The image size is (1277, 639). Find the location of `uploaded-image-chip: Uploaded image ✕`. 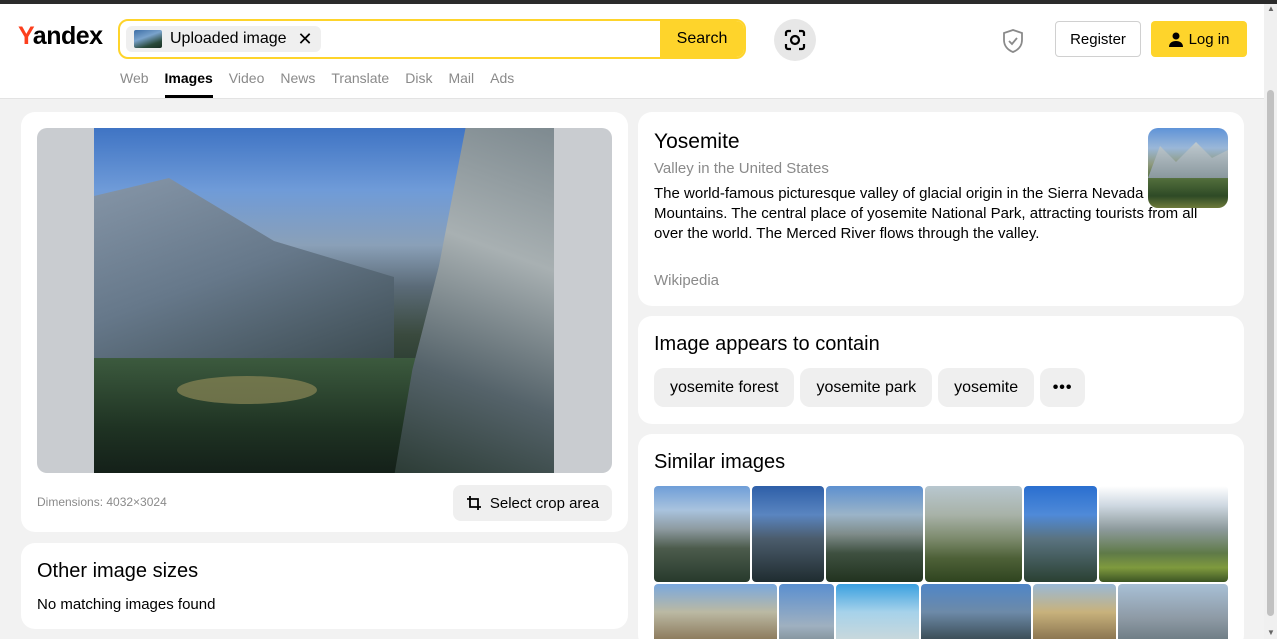

uploaded-image-chip: Uploaded image ✕ is located at coordinates (223, 39).